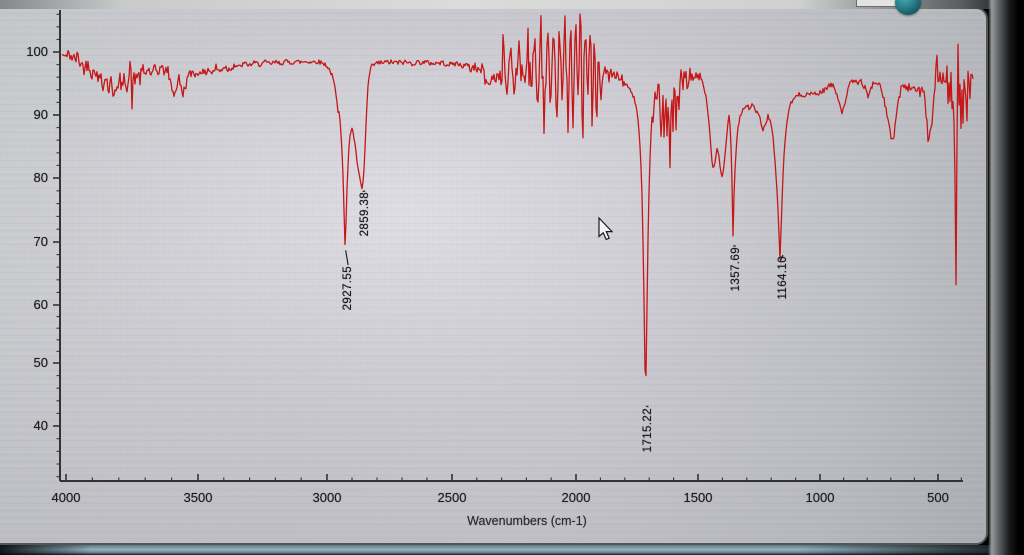 The height and width of the screenshot is (555, 1024). I want to click on peak-label: 2859.38, so click(365, 214).